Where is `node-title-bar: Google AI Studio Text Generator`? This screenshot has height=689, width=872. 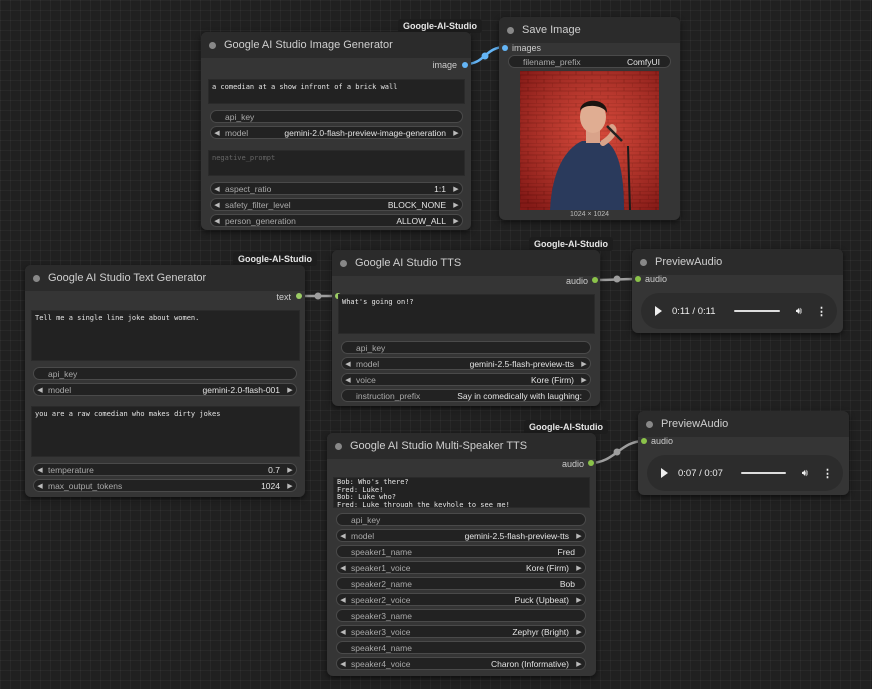
node-title-bar: Google AI Studio Text Generator is located at coordinates (165, 278).